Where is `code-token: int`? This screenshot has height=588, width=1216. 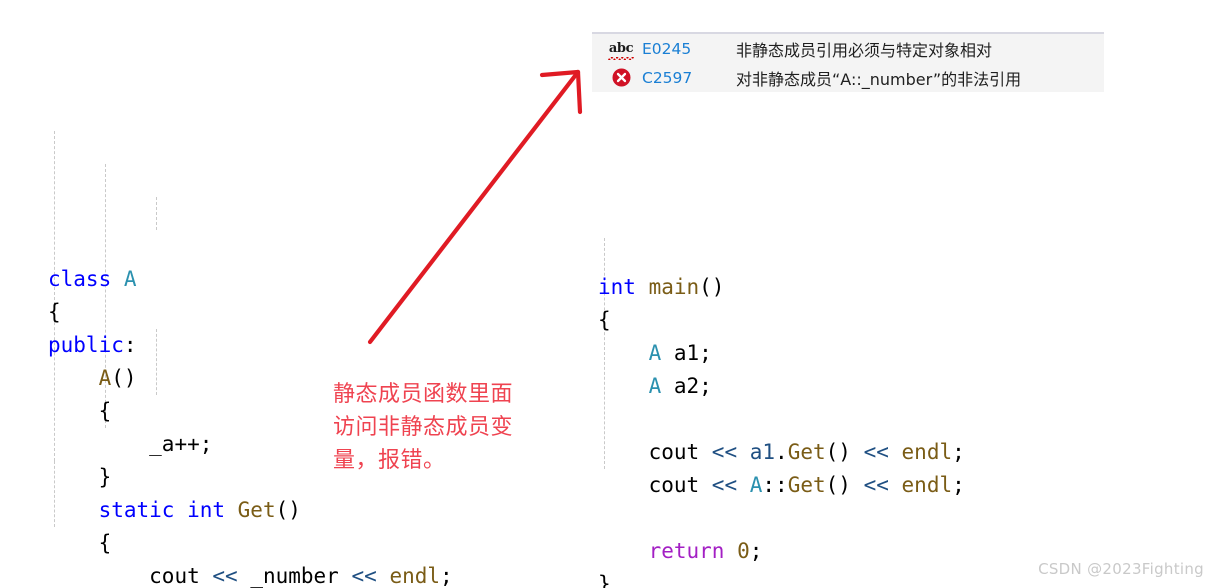
code-token: int is located at coordinates (623, 287).